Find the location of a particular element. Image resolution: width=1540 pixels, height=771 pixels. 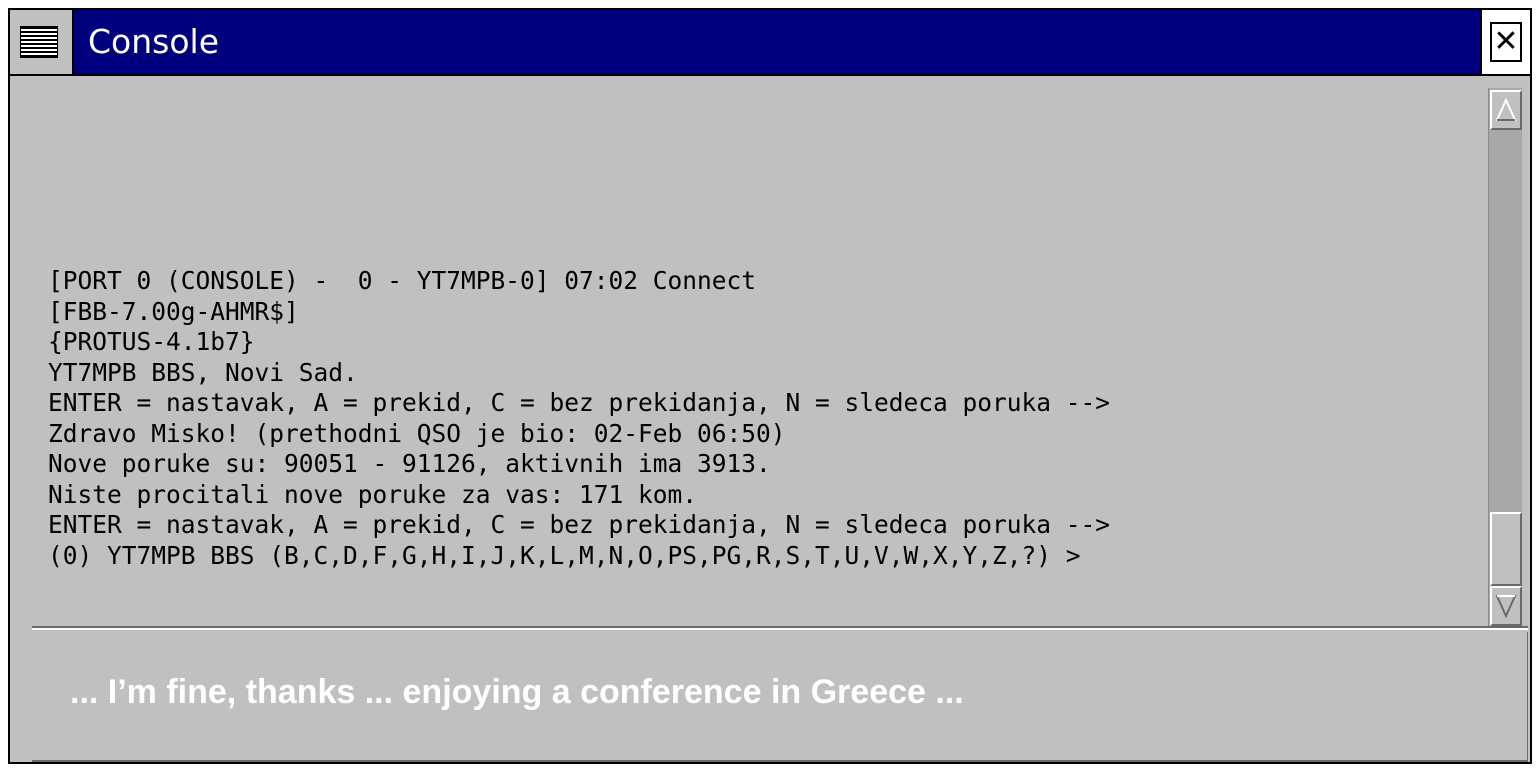

scroll-down-arrow-icon is located at coordinates (1506, 607).